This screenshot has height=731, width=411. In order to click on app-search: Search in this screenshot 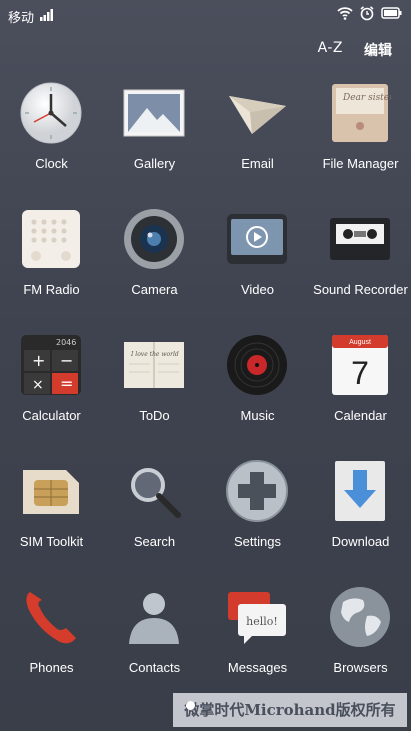, I will do `click(154, 510)`.